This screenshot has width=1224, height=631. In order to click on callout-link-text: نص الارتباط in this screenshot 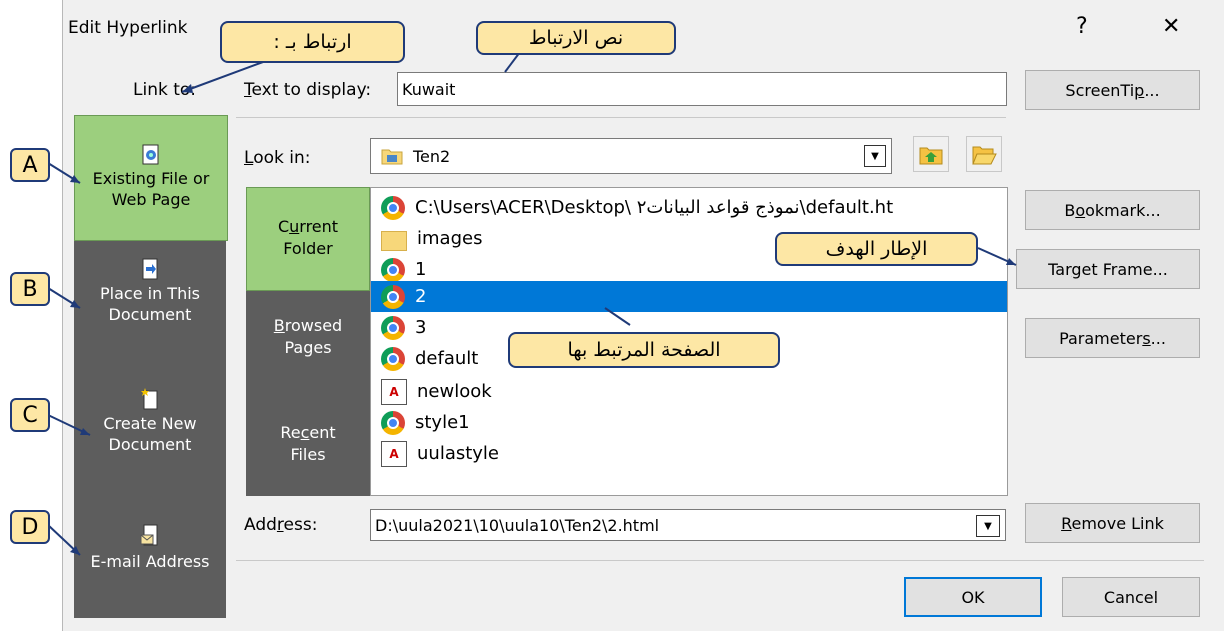, I will do `click(576, 38)`.